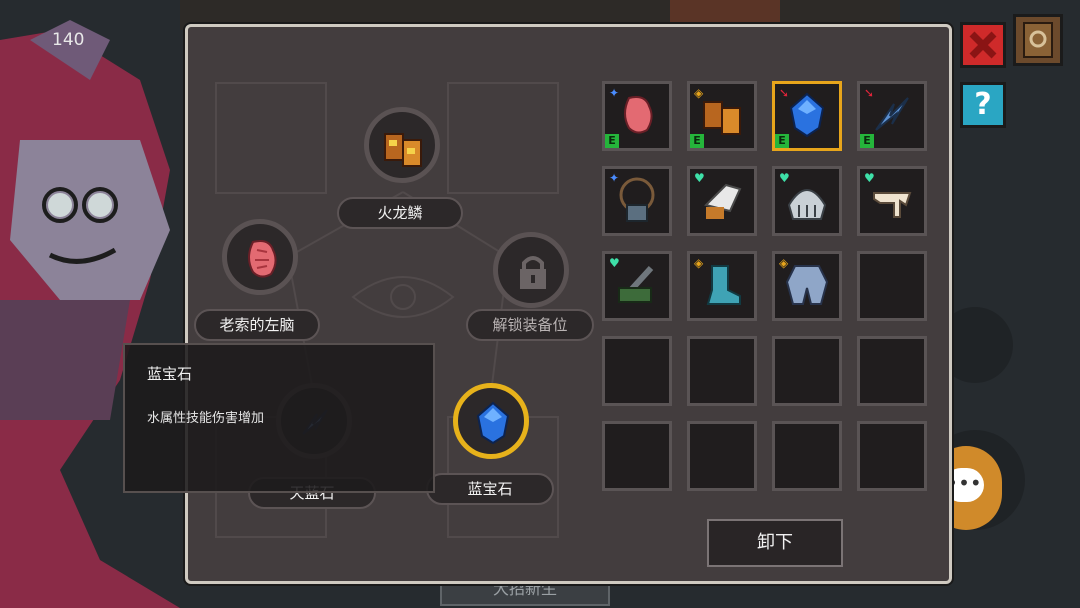 The image size is (1080, 608). Describe the element at coordinates (68, 40) in the screenshot. I see `hud-counter: 140` at that location.